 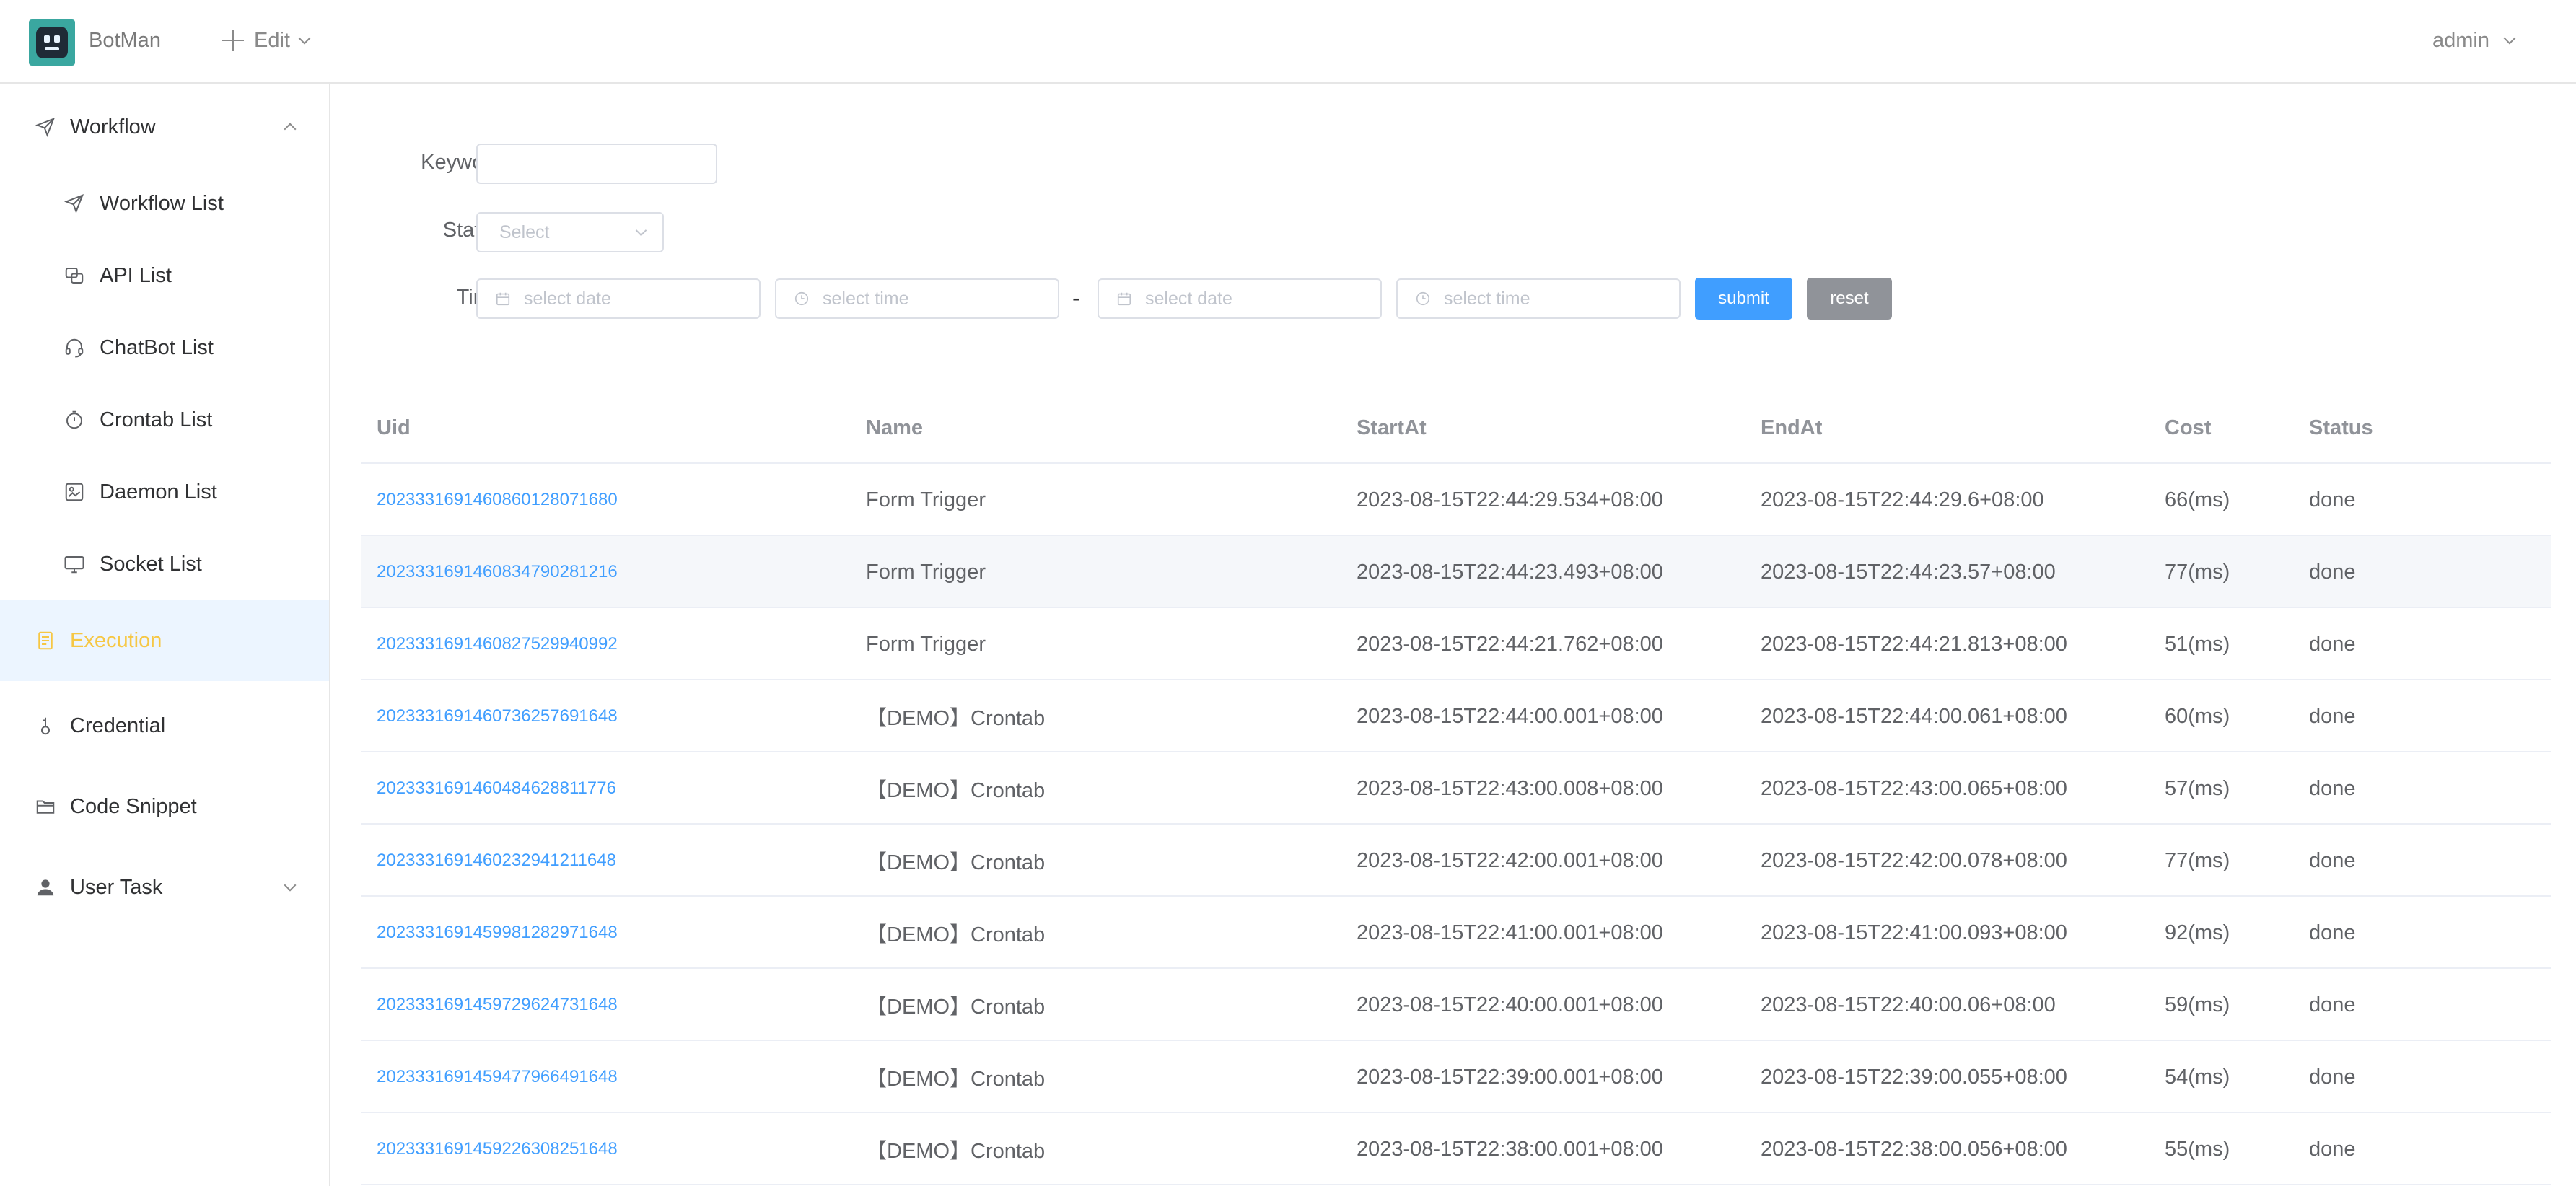 I want to click on robot-icon, so click(x=52, y=42).